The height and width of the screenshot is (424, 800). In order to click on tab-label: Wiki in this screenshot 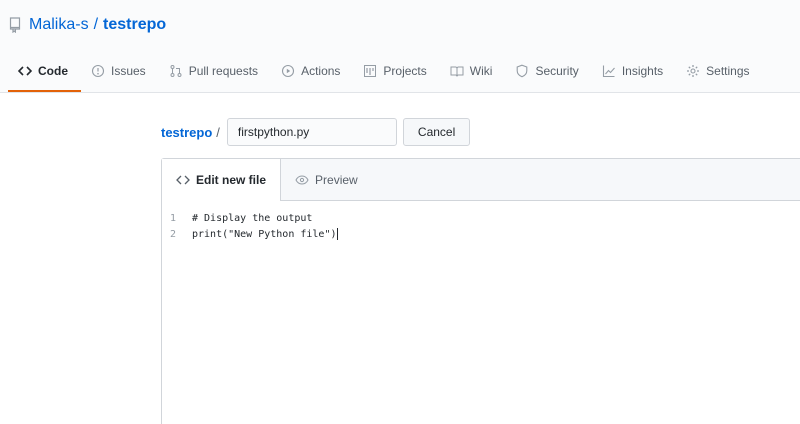, I will do `click(481, 71)`.